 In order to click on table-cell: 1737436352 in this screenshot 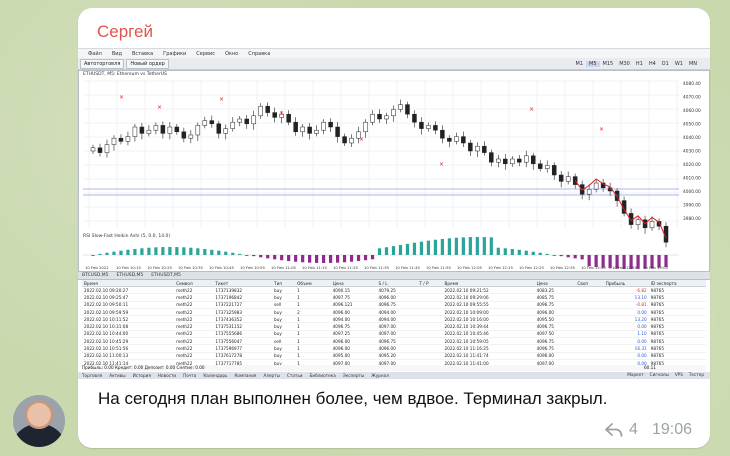, I will do `click(243, 319)`.